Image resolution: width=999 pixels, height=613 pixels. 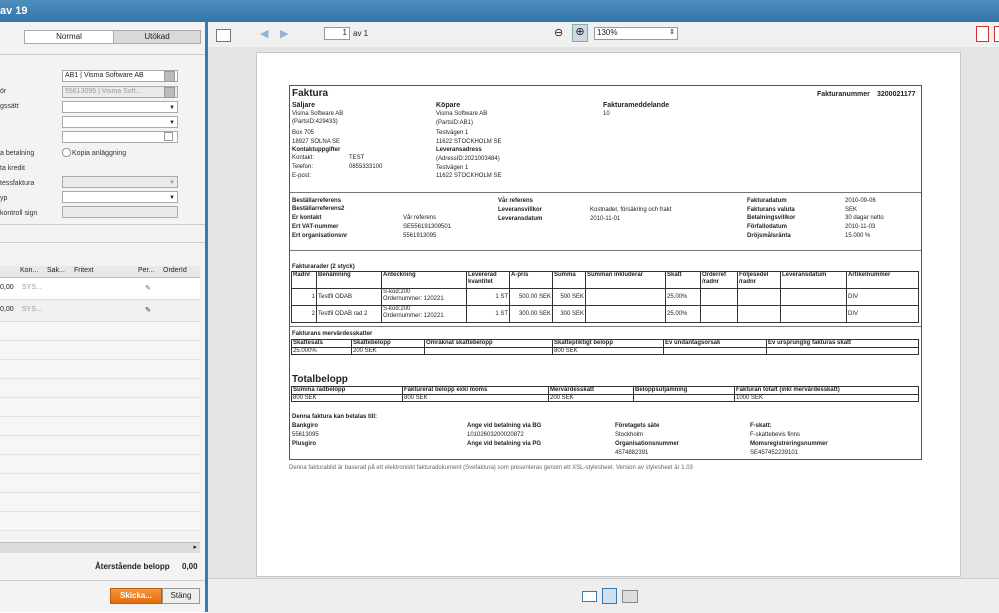 What do you see at coordinates (304, 297) in the screenshot?
I see `cell: 1` at bounding box center [304, 297].